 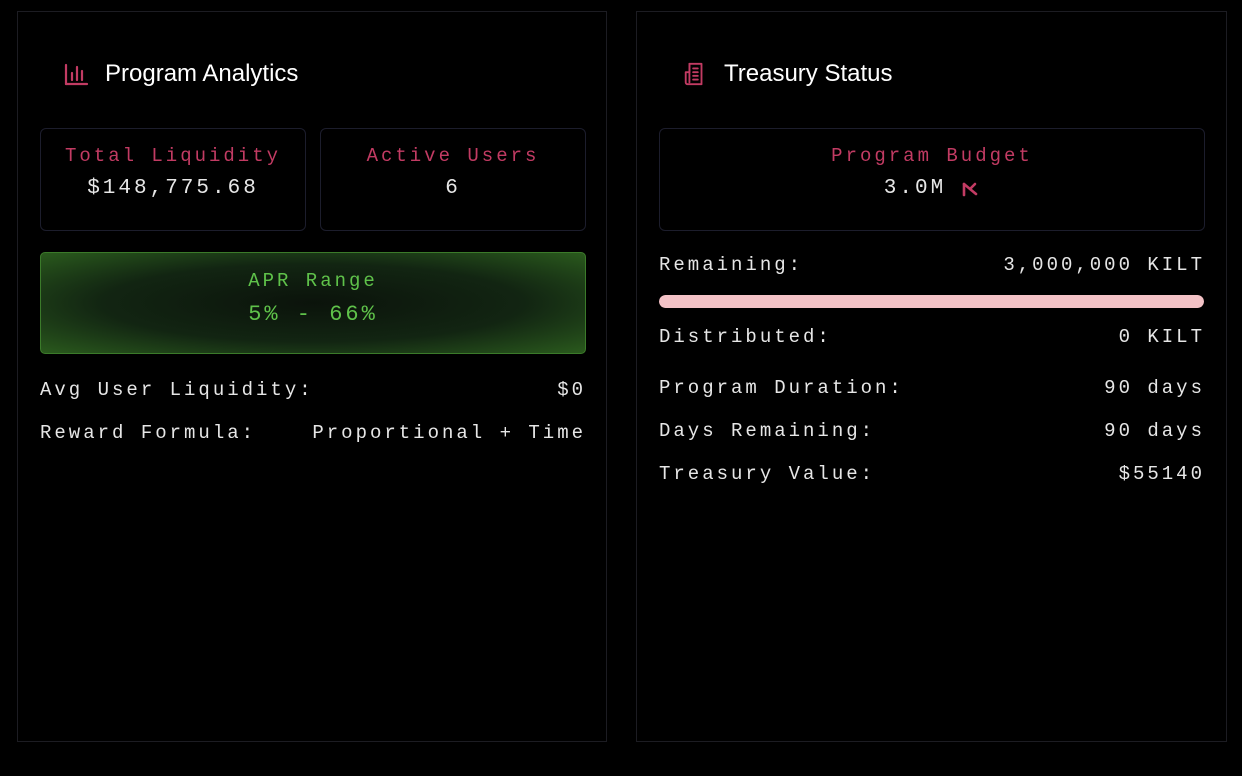 What do you see at coordinates (1104, 265) in the screenshot?
I see `row-value: 3,000,000 KILT` at bounding box center [1104, 265].